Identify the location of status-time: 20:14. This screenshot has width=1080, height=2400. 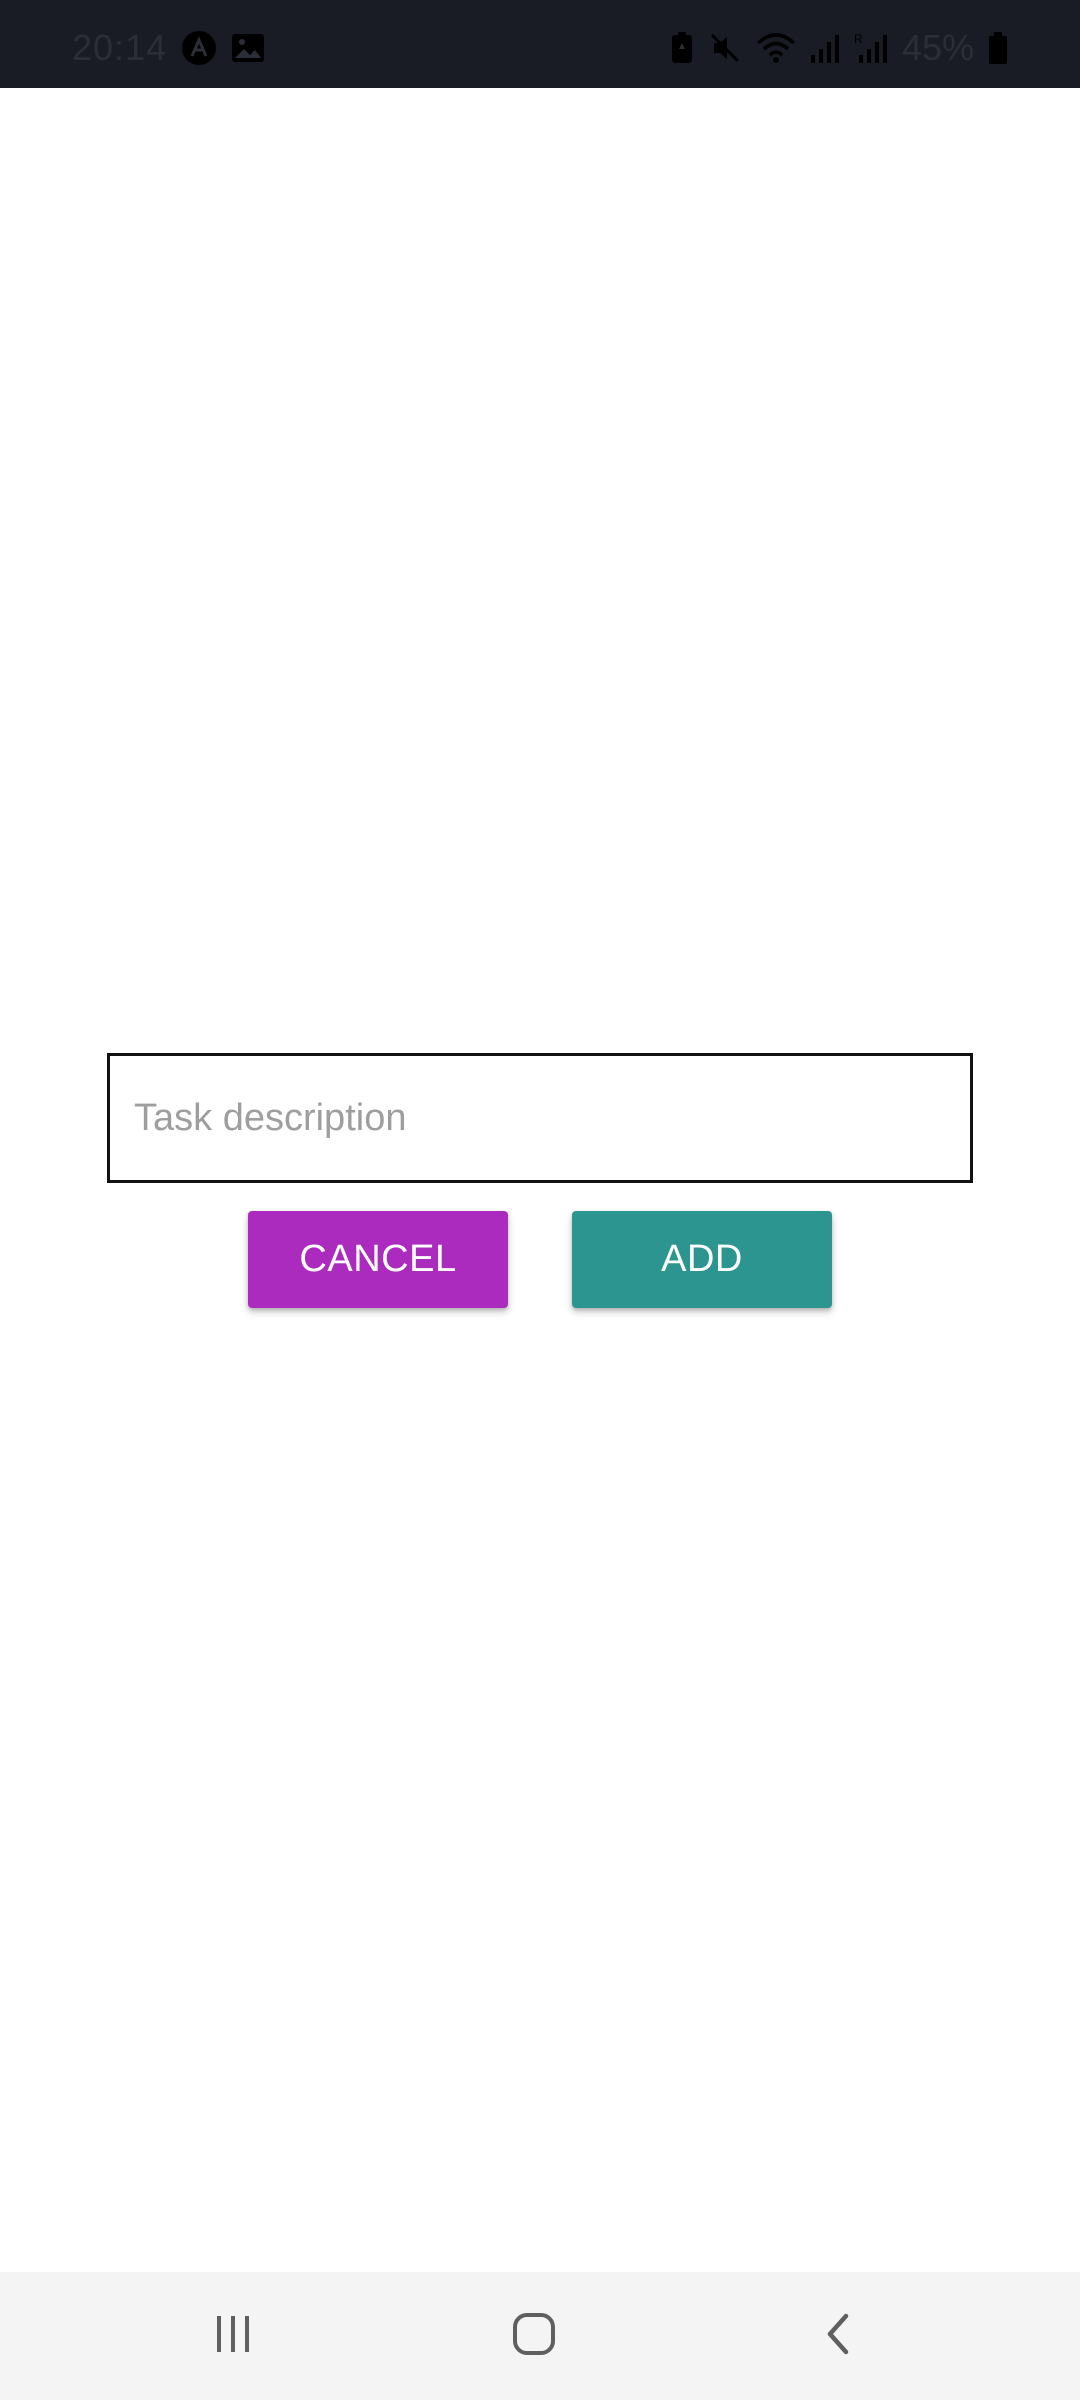
(120, 47).